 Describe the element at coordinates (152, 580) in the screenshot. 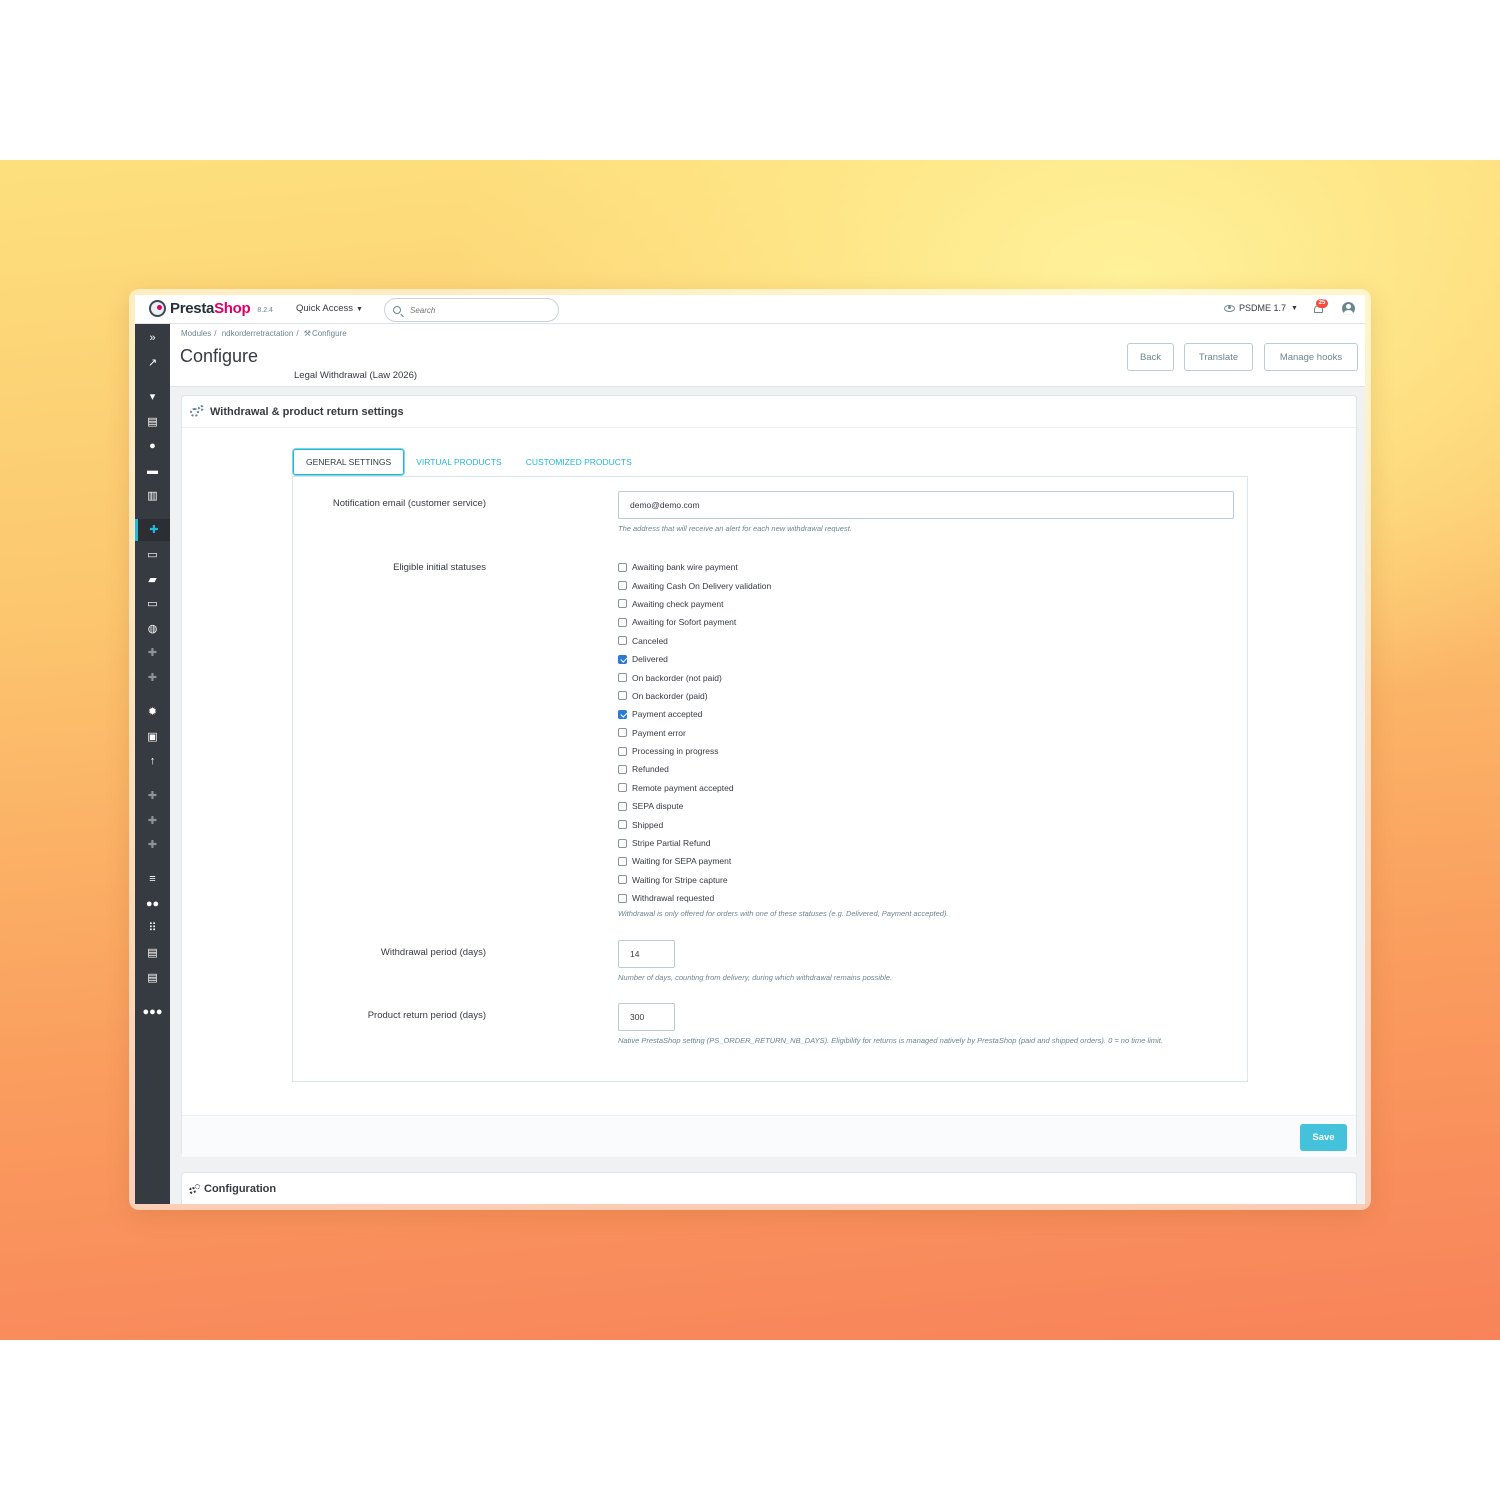

I see `sidebar-item-shipping: ▰` at that location.